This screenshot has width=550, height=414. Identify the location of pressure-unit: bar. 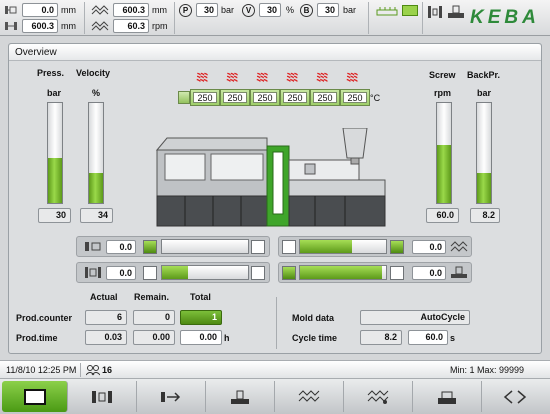
(54, 93).